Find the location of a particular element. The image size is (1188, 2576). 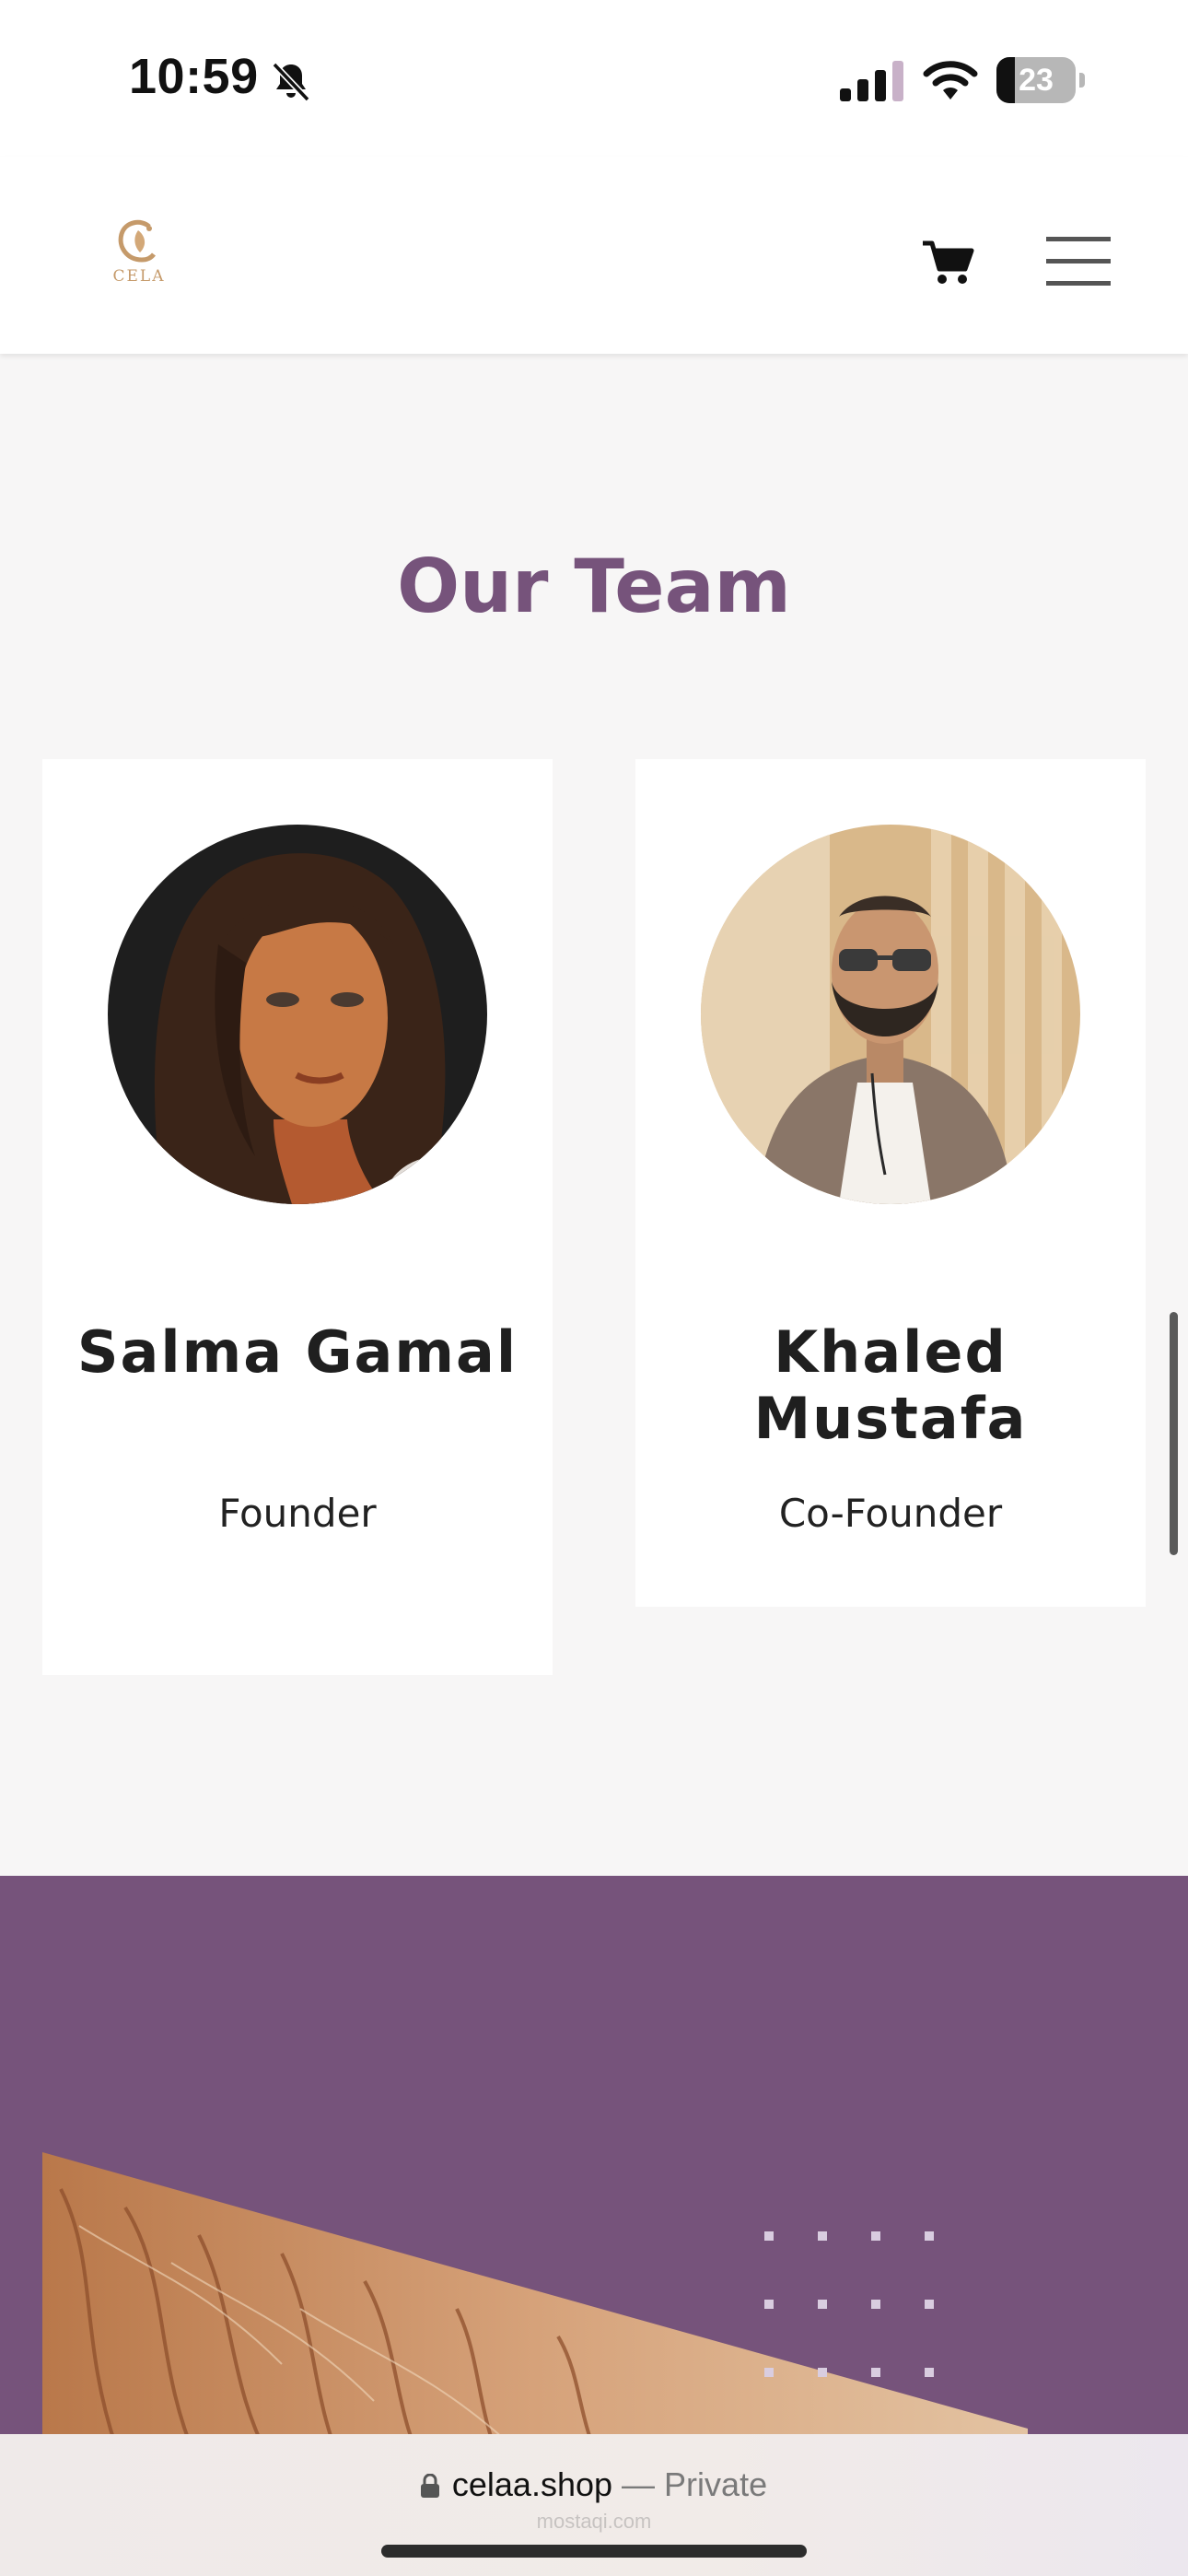

decorative-dot-grid is located at coordinates (849, 2338).